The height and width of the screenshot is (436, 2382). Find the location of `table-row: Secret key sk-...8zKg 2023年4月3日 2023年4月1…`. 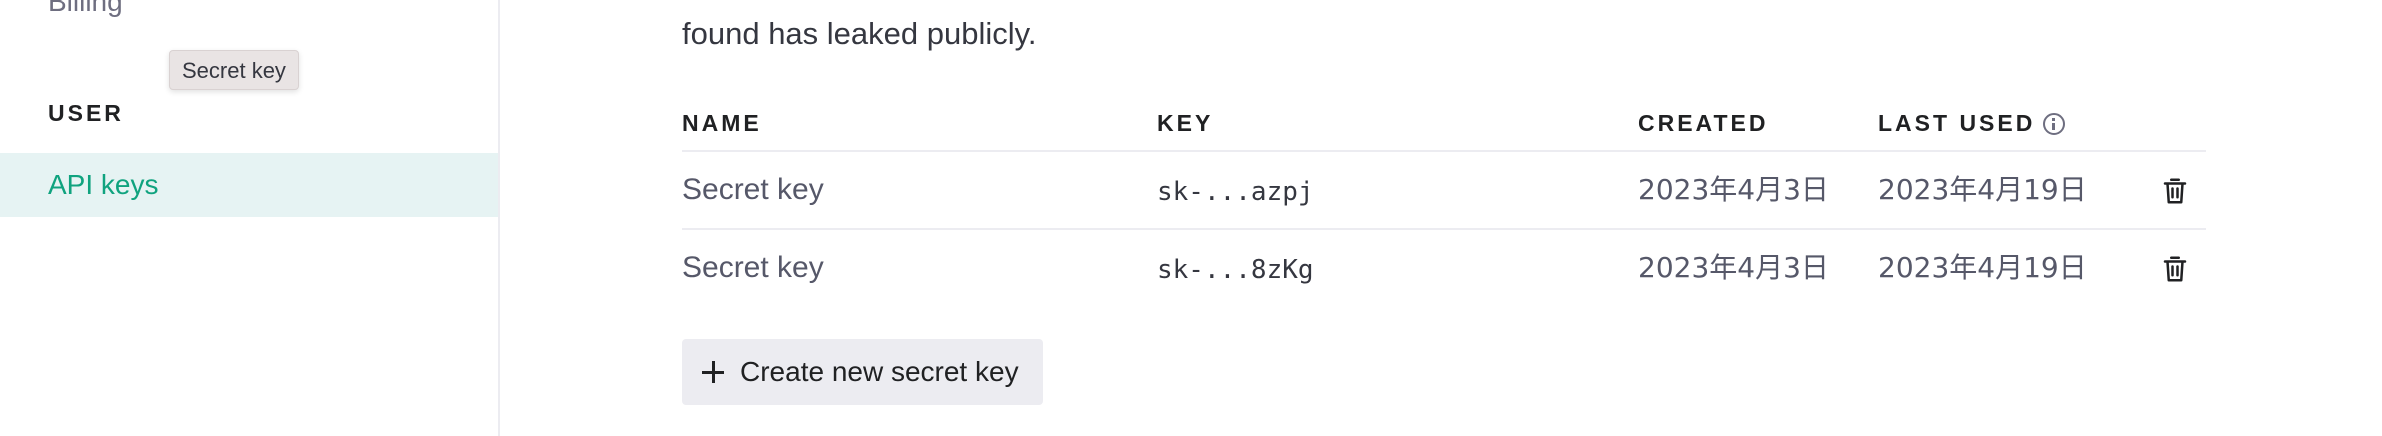

table-row: Secret key sk-...8zKg 2023年4月3日 2023年4月1… is located at coordinates (1444, 269).